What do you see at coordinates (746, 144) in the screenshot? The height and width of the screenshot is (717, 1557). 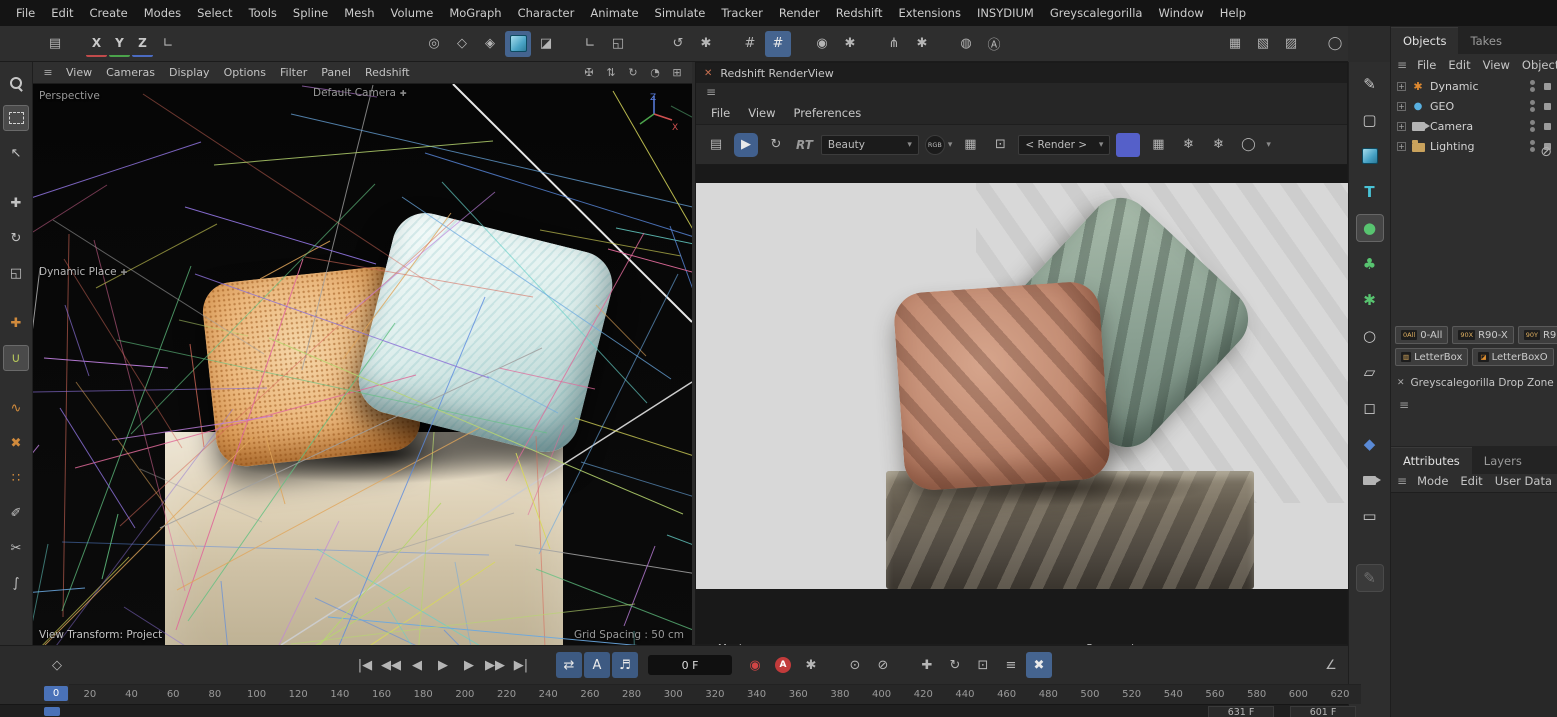 I see `start-render-button: ▶` at bounding box center [746, 144].